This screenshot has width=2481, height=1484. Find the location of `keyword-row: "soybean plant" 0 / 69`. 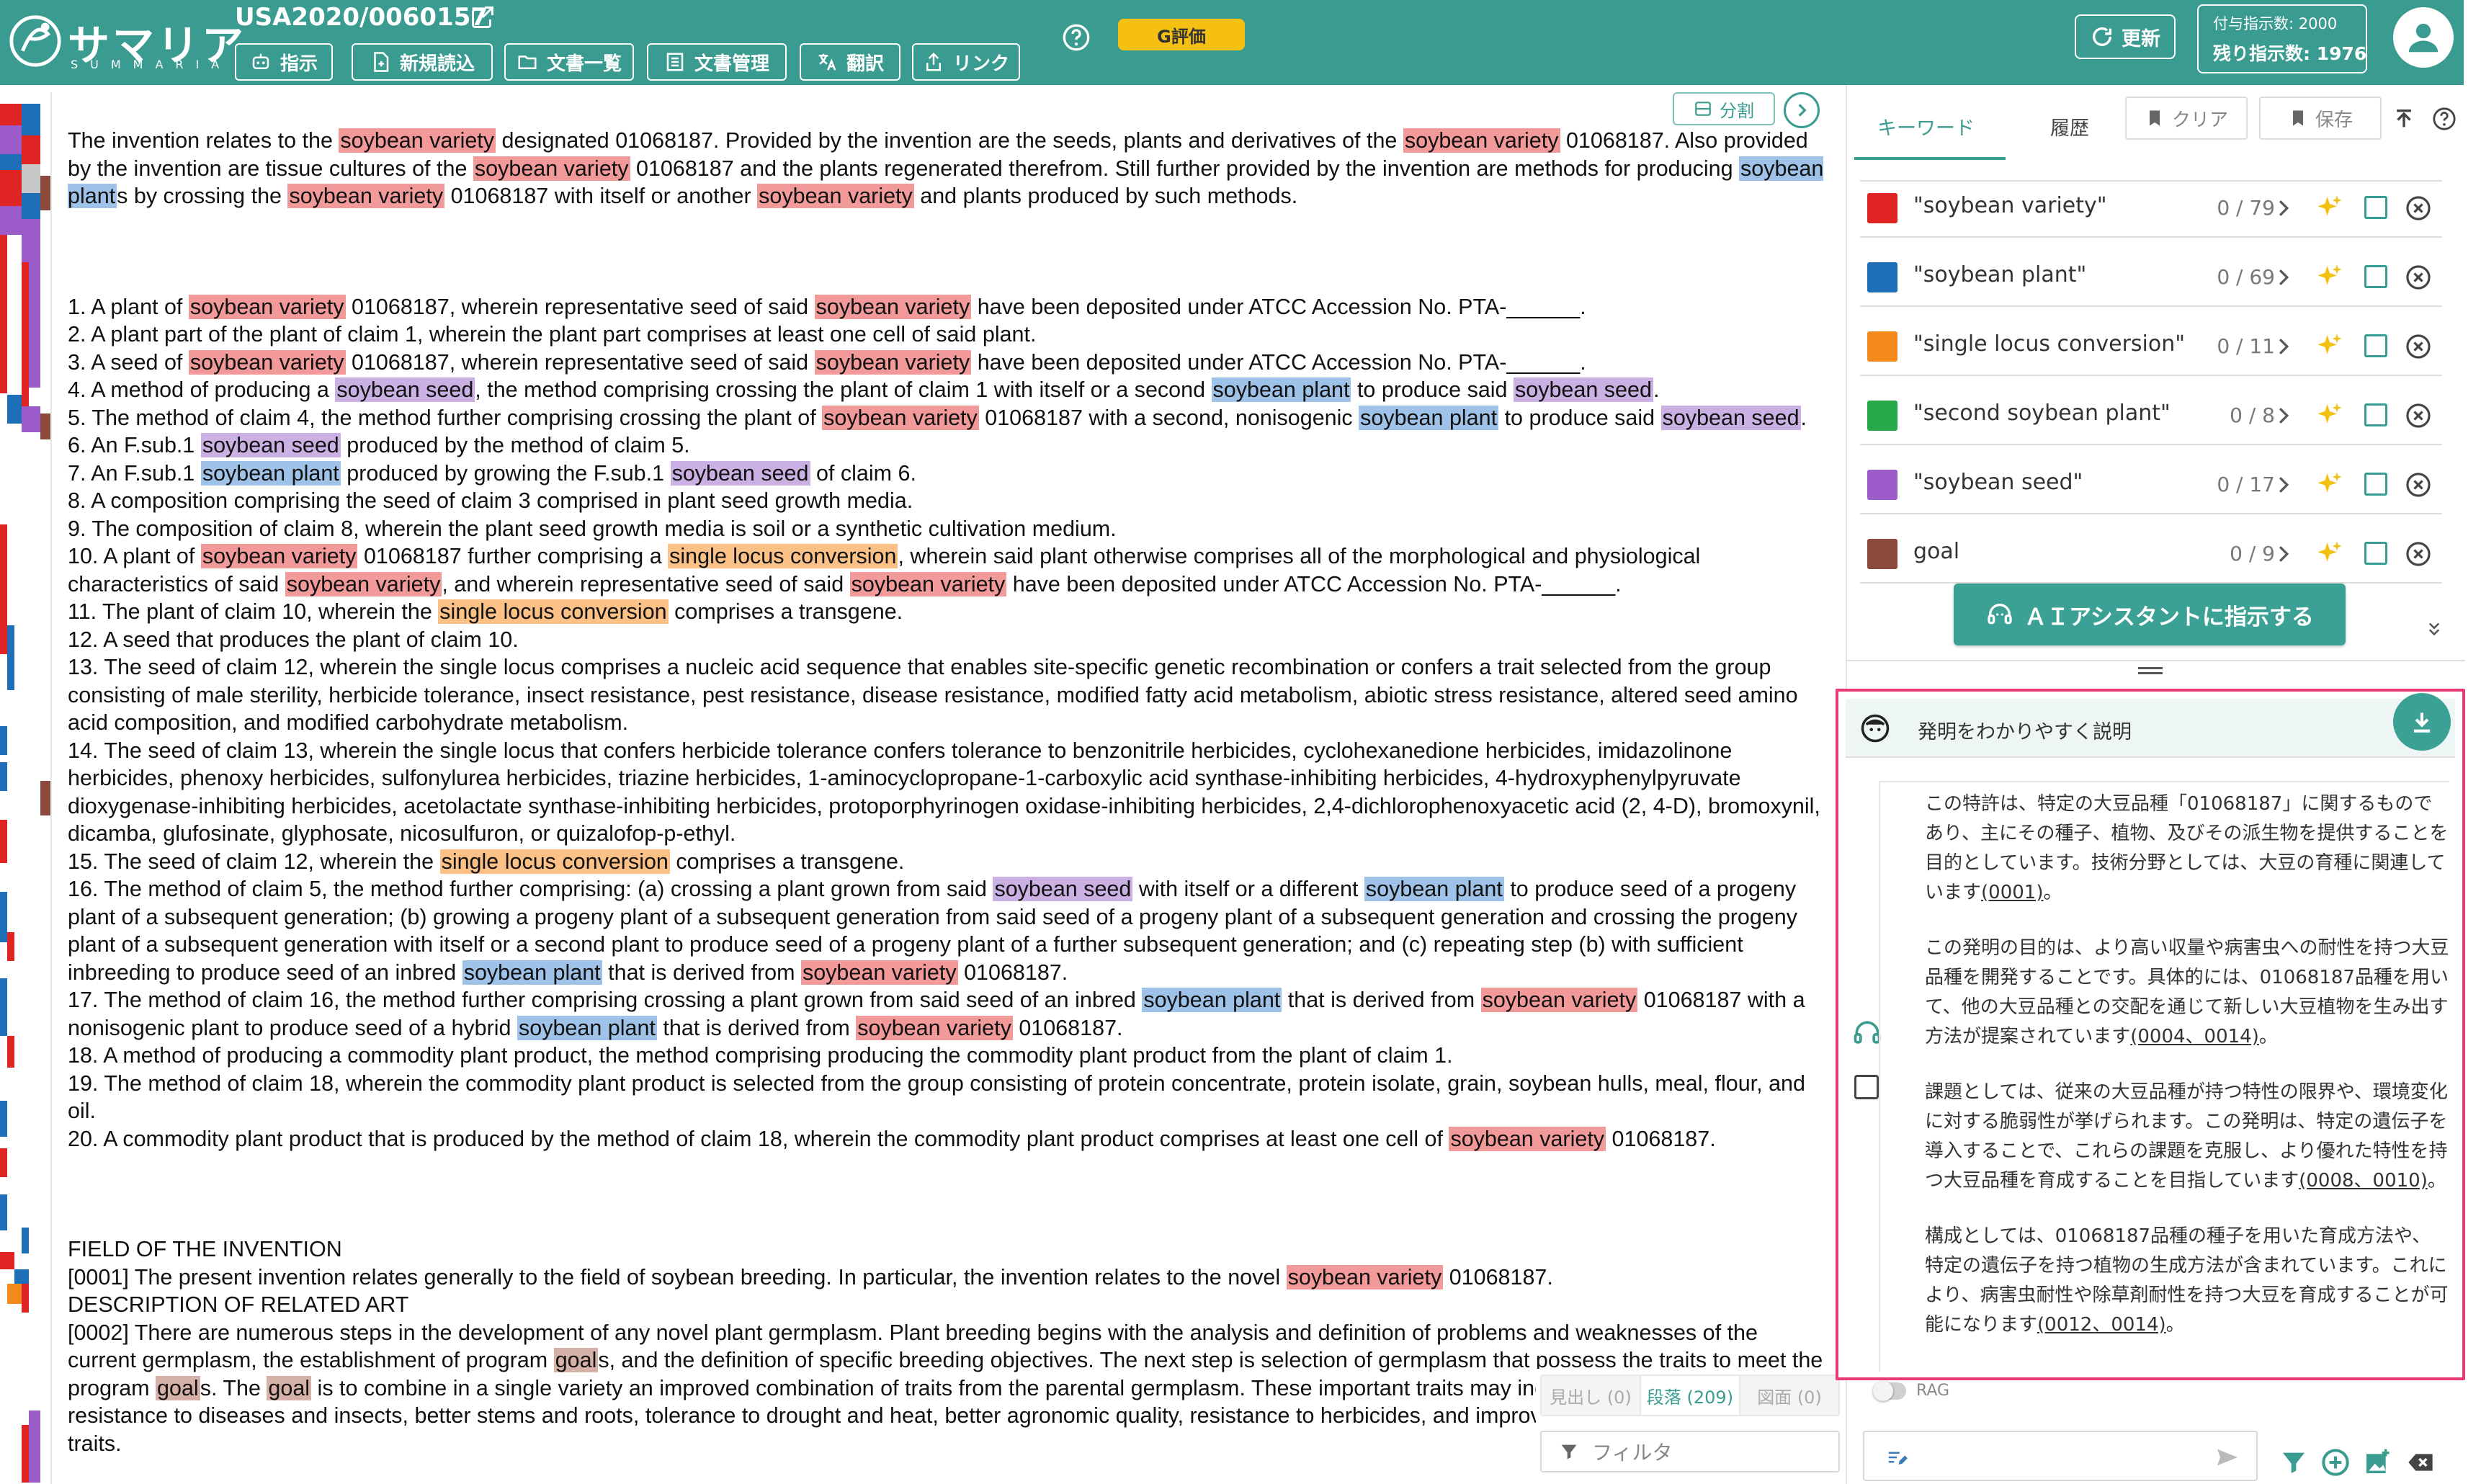

keyword-row: "soybean plant" 0 / 69 is located at coordinates (2151, 275).